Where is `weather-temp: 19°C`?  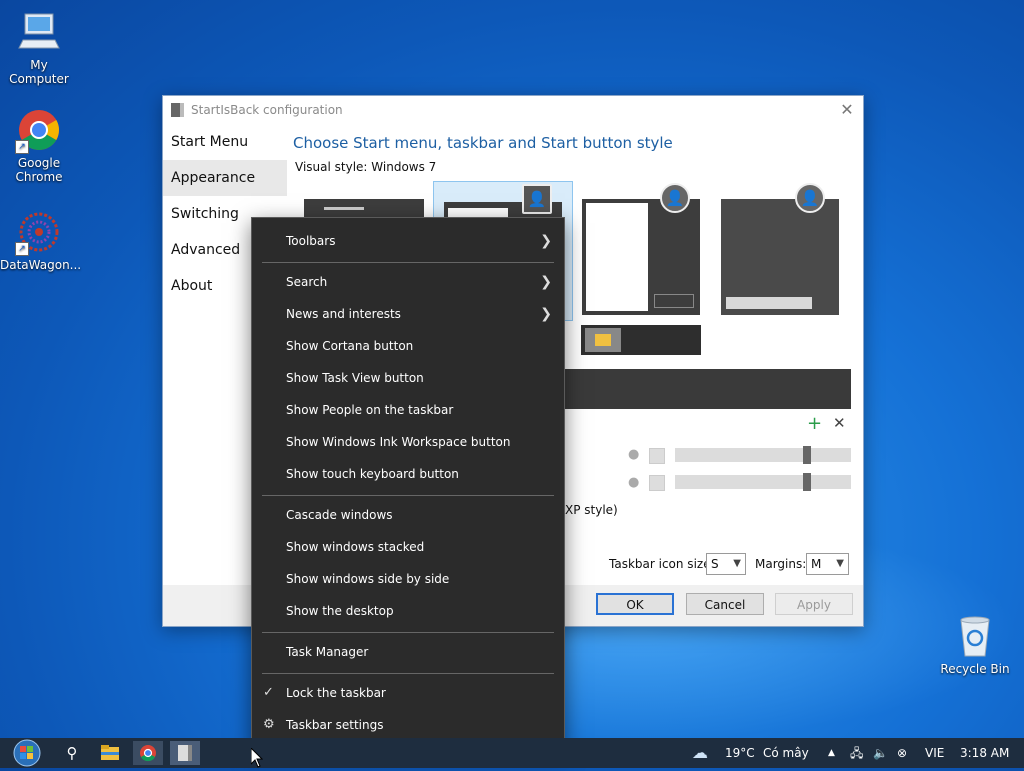 weather-temp: 19°C is located at coordinates (740, 753).